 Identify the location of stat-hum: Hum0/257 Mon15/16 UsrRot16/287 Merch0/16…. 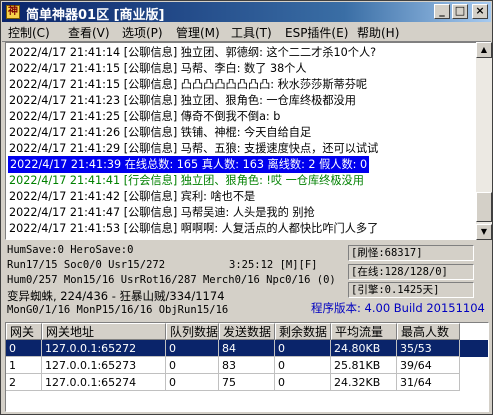
(171, 280).